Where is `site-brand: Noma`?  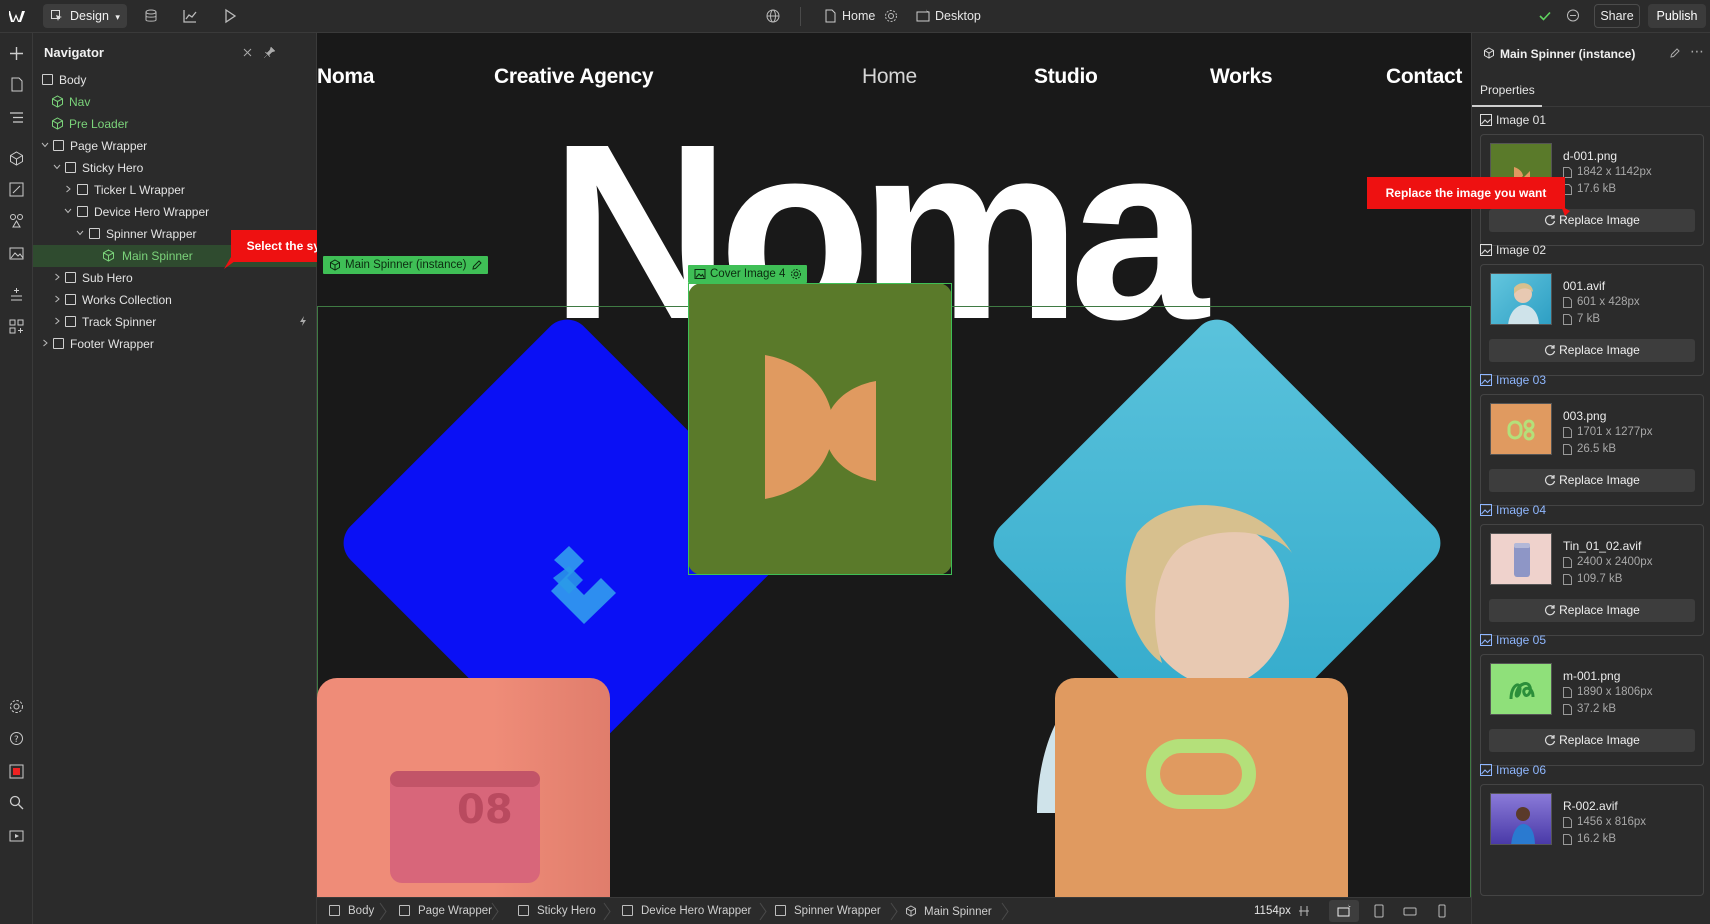 site-brand: Noma is located at coordinates (345, 77).